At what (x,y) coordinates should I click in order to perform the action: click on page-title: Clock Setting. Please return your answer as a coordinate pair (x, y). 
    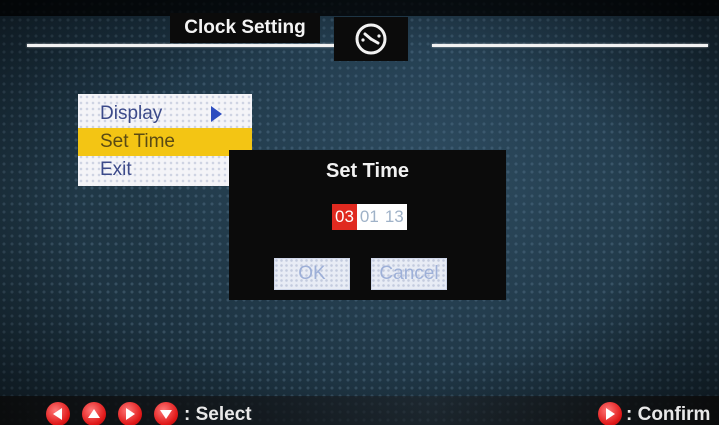
    Looking at the image, I should click on (245, 28).